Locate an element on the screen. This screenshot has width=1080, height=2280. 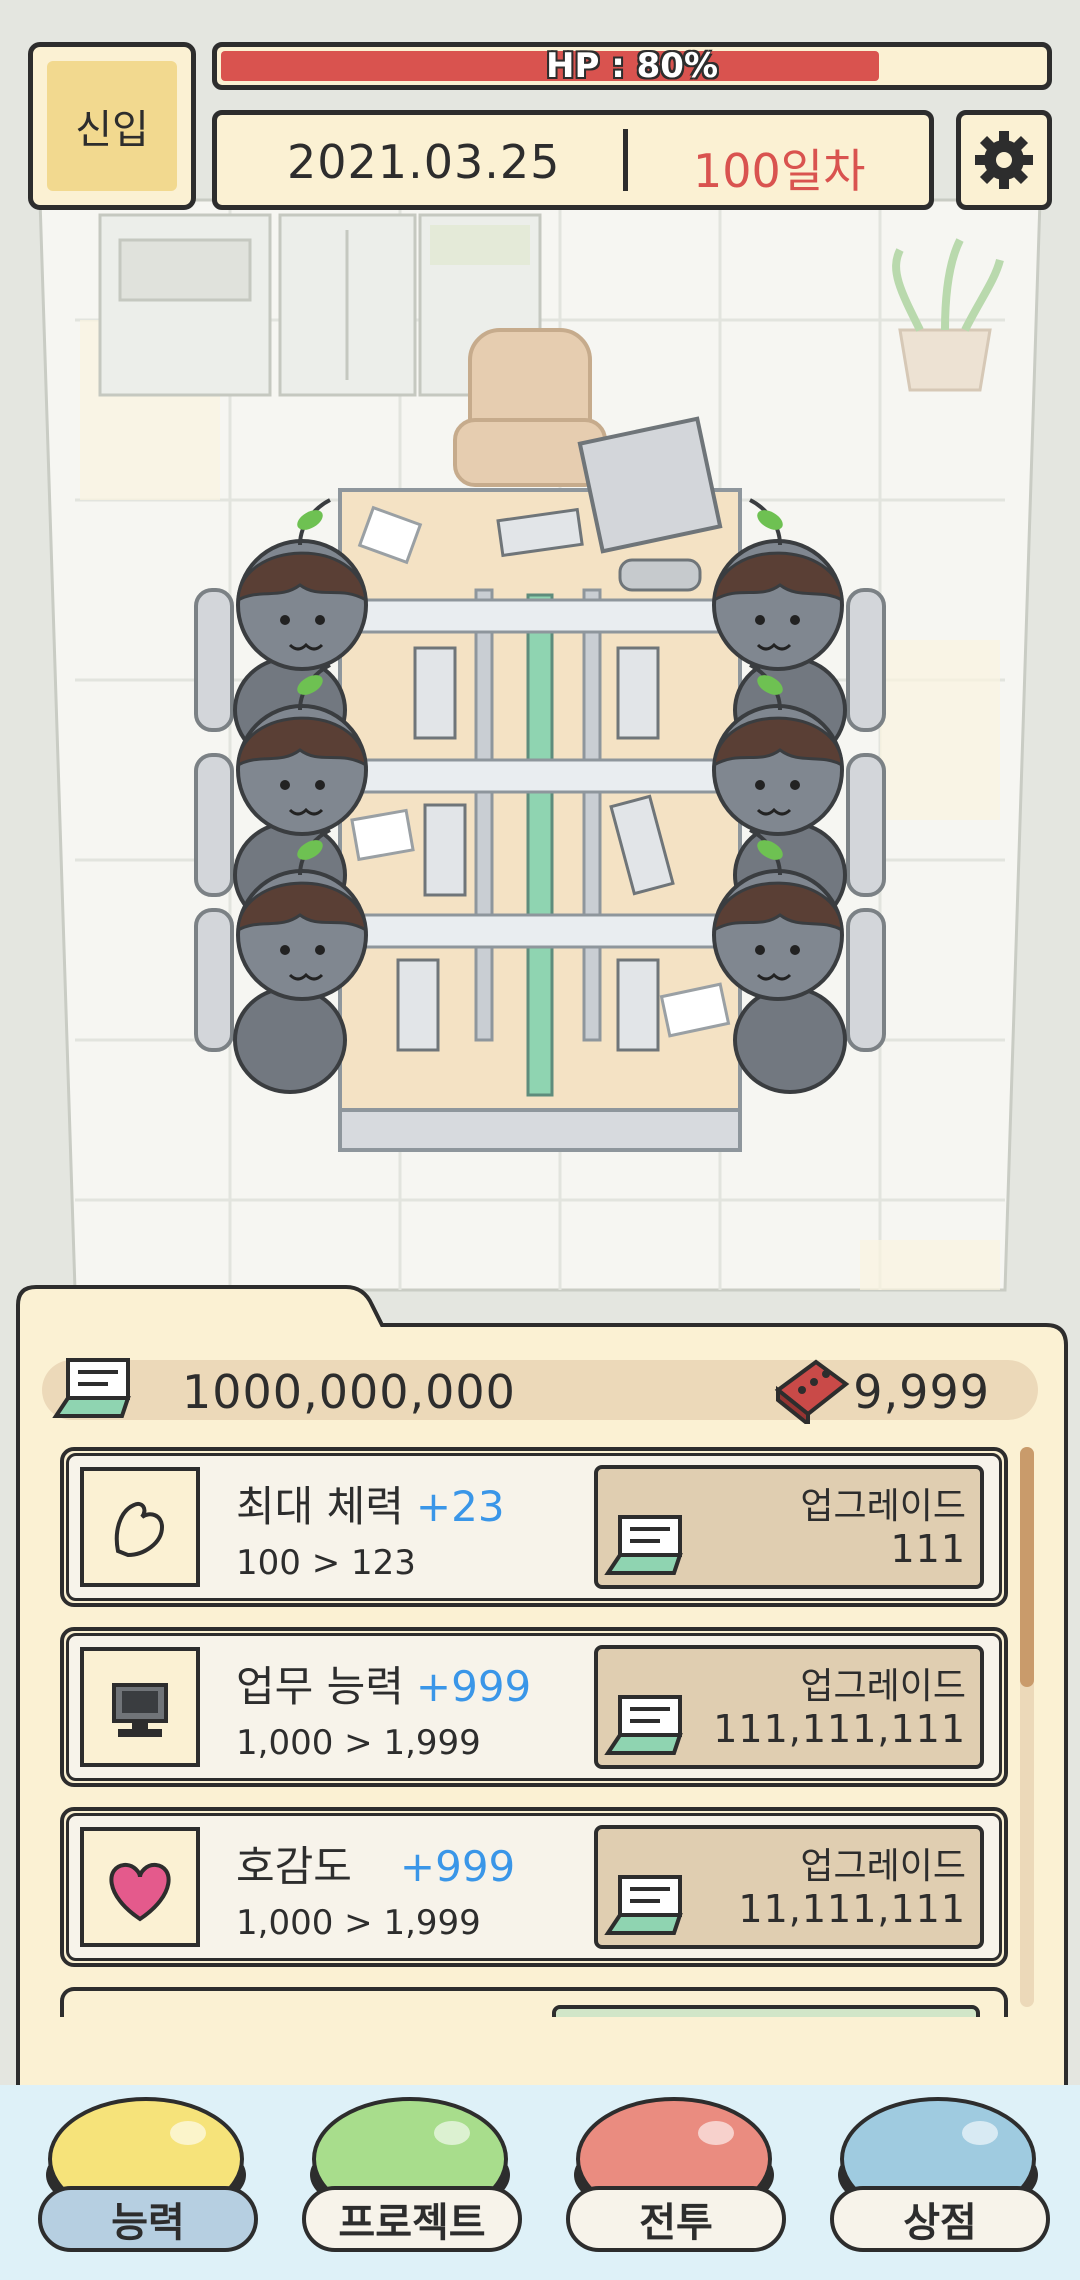
rank-badge: 신입 is located at coordinates (112, 126).